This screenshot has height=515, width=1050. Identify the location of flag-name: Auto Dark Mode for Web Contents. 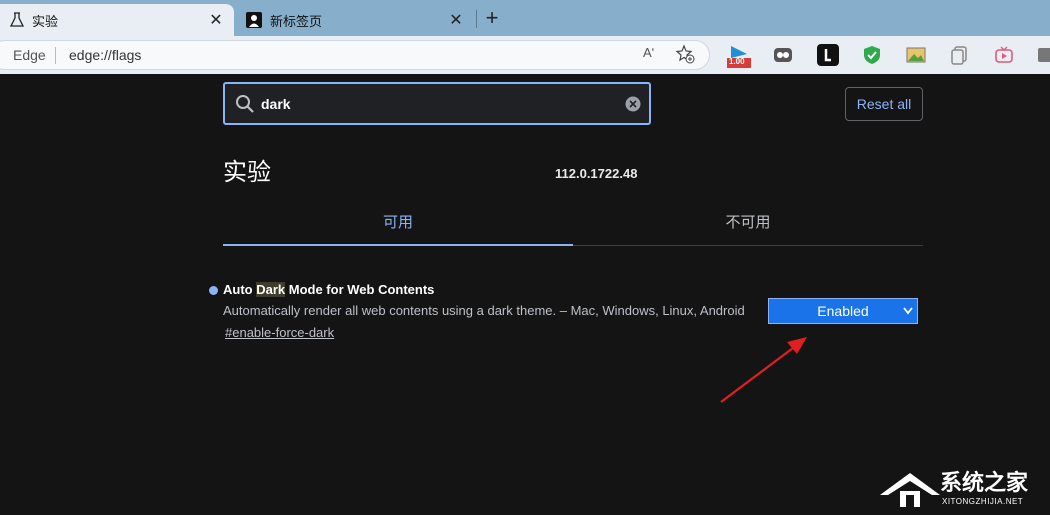
(328, 289).